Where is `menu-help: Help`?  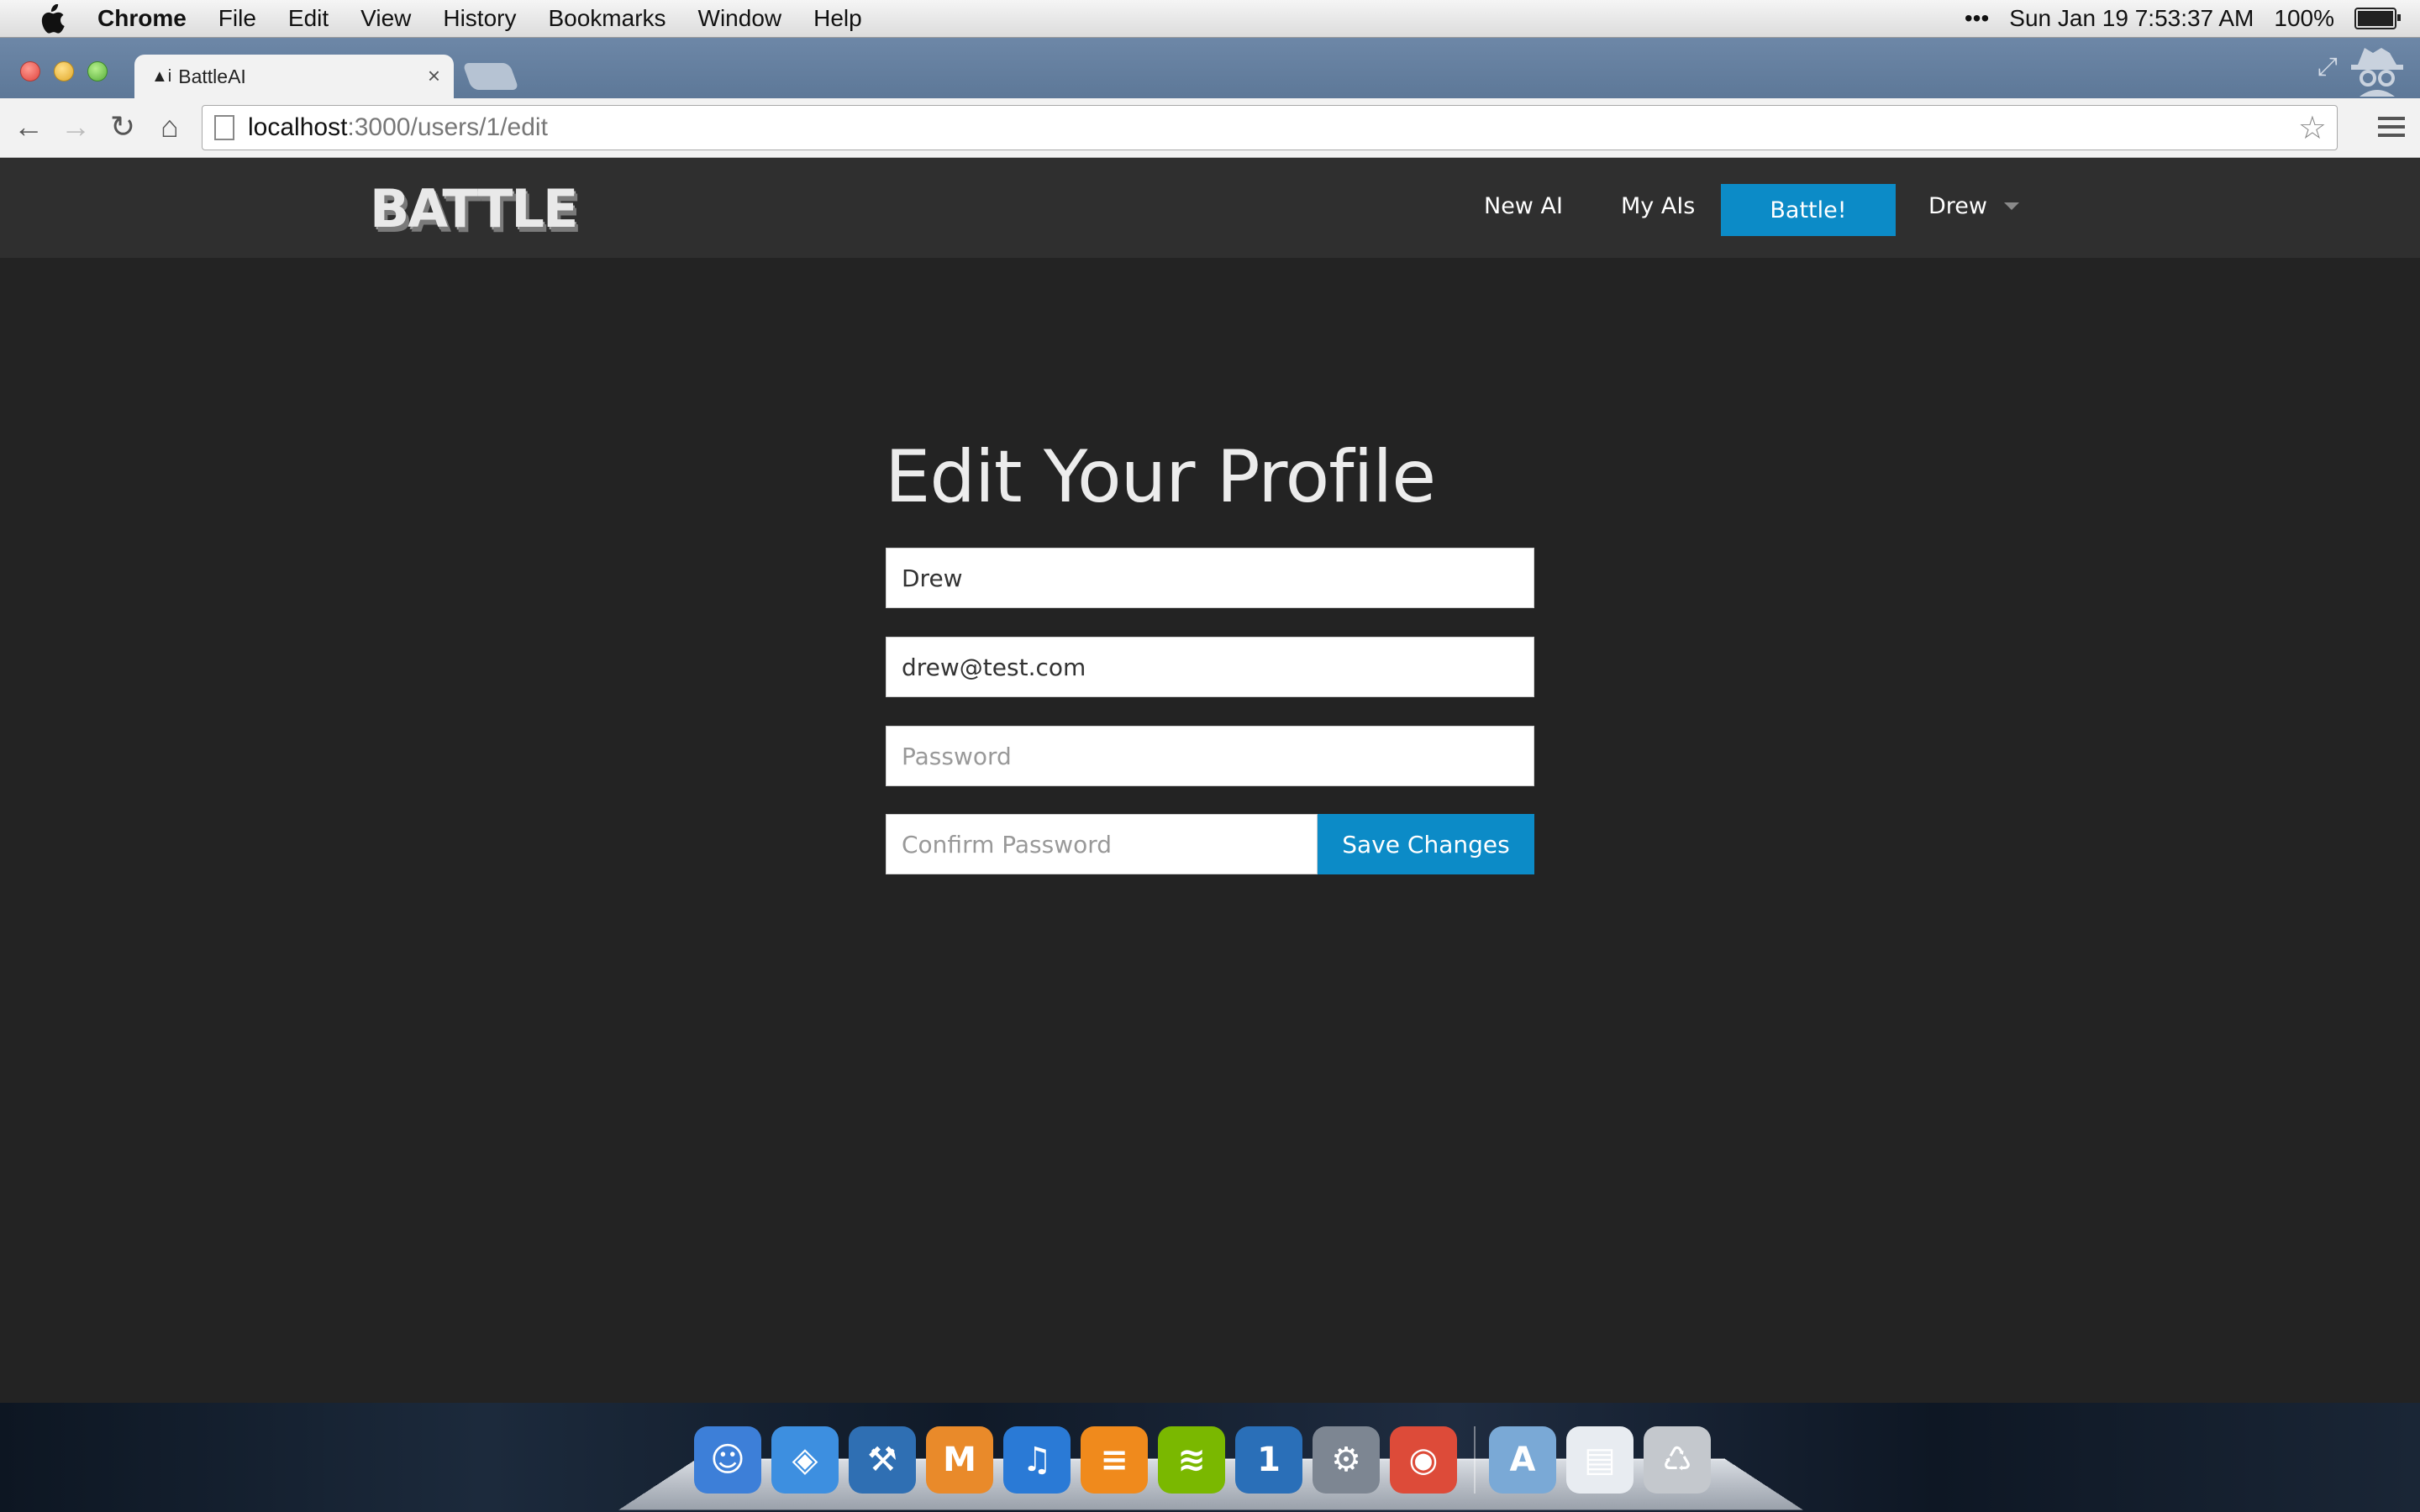 menu-help: Help is located at coordinates (838, 18).